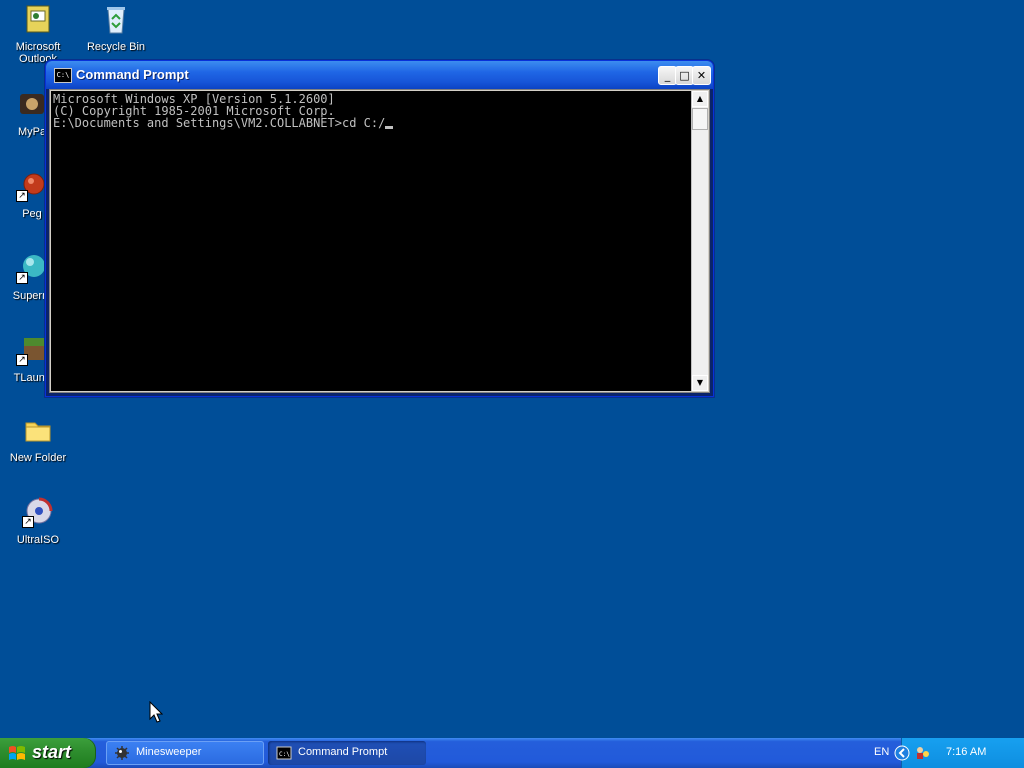 The image size is (1024, 768). What do you see at coordinates (17, 753) in the screenshot?
I see `windows-flag-icon` at bounding box center [17, 753].